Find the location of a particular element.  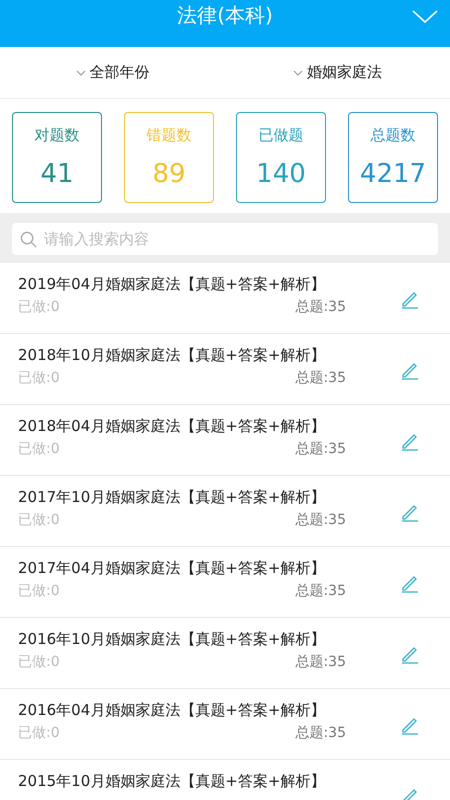

stat-label: 错题数 is located at coordinates (169, 135).